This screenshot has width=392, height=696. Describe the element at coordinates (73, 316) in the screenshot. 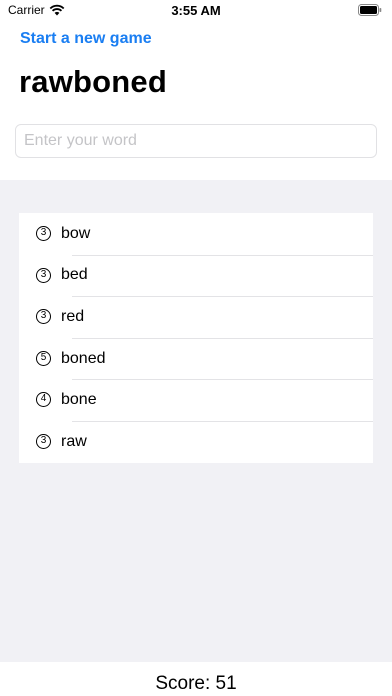

I see `word-label: red` at that location.